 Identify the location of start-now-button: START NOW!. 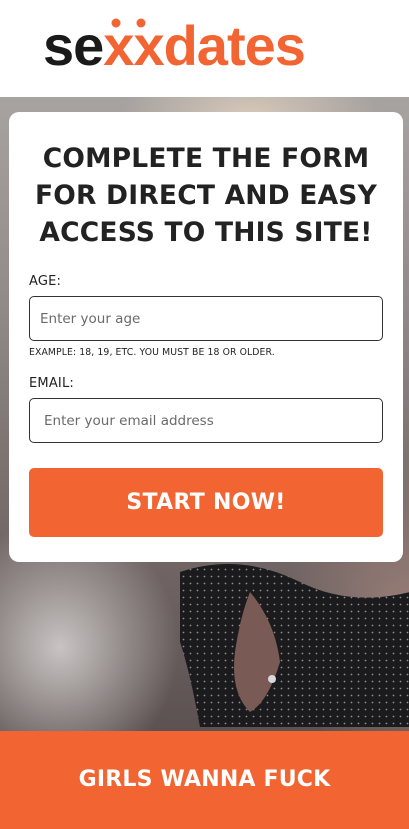
(206, 502).